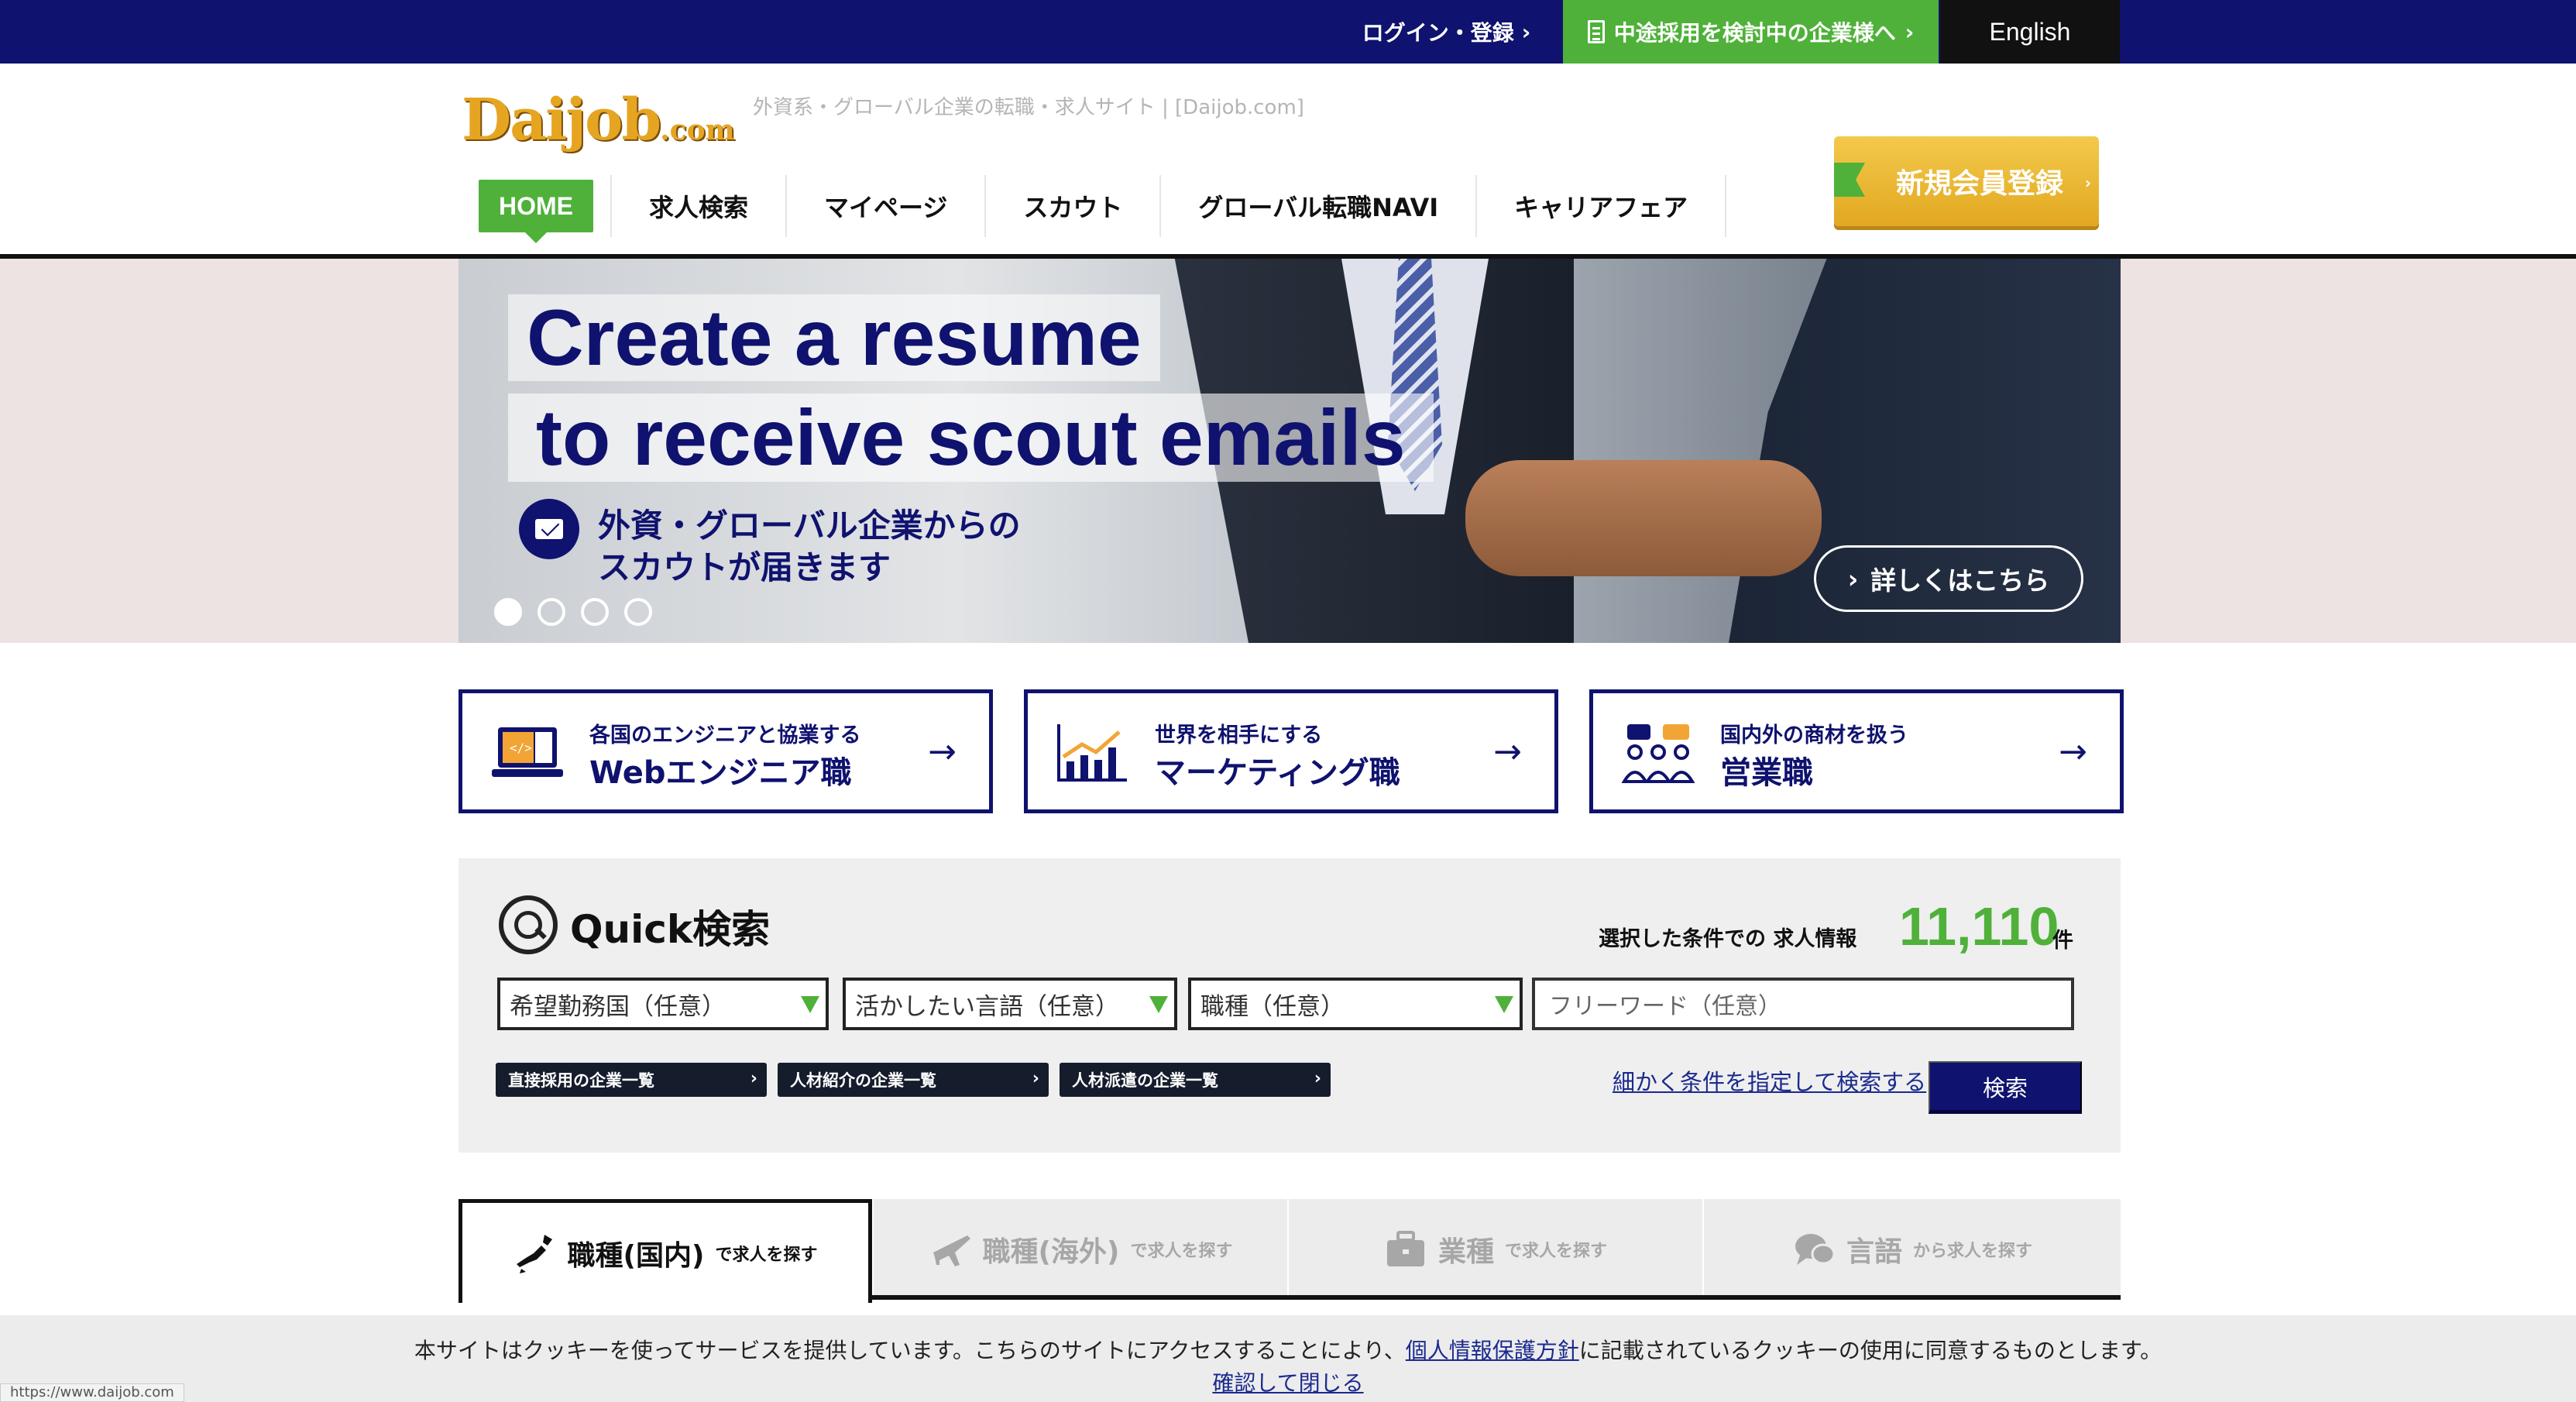 Image resolution: width=2576 pixels, height=1402 pixels. I want to click on hero-subtext-line2: スカウトが届きます, so click(744, 567).